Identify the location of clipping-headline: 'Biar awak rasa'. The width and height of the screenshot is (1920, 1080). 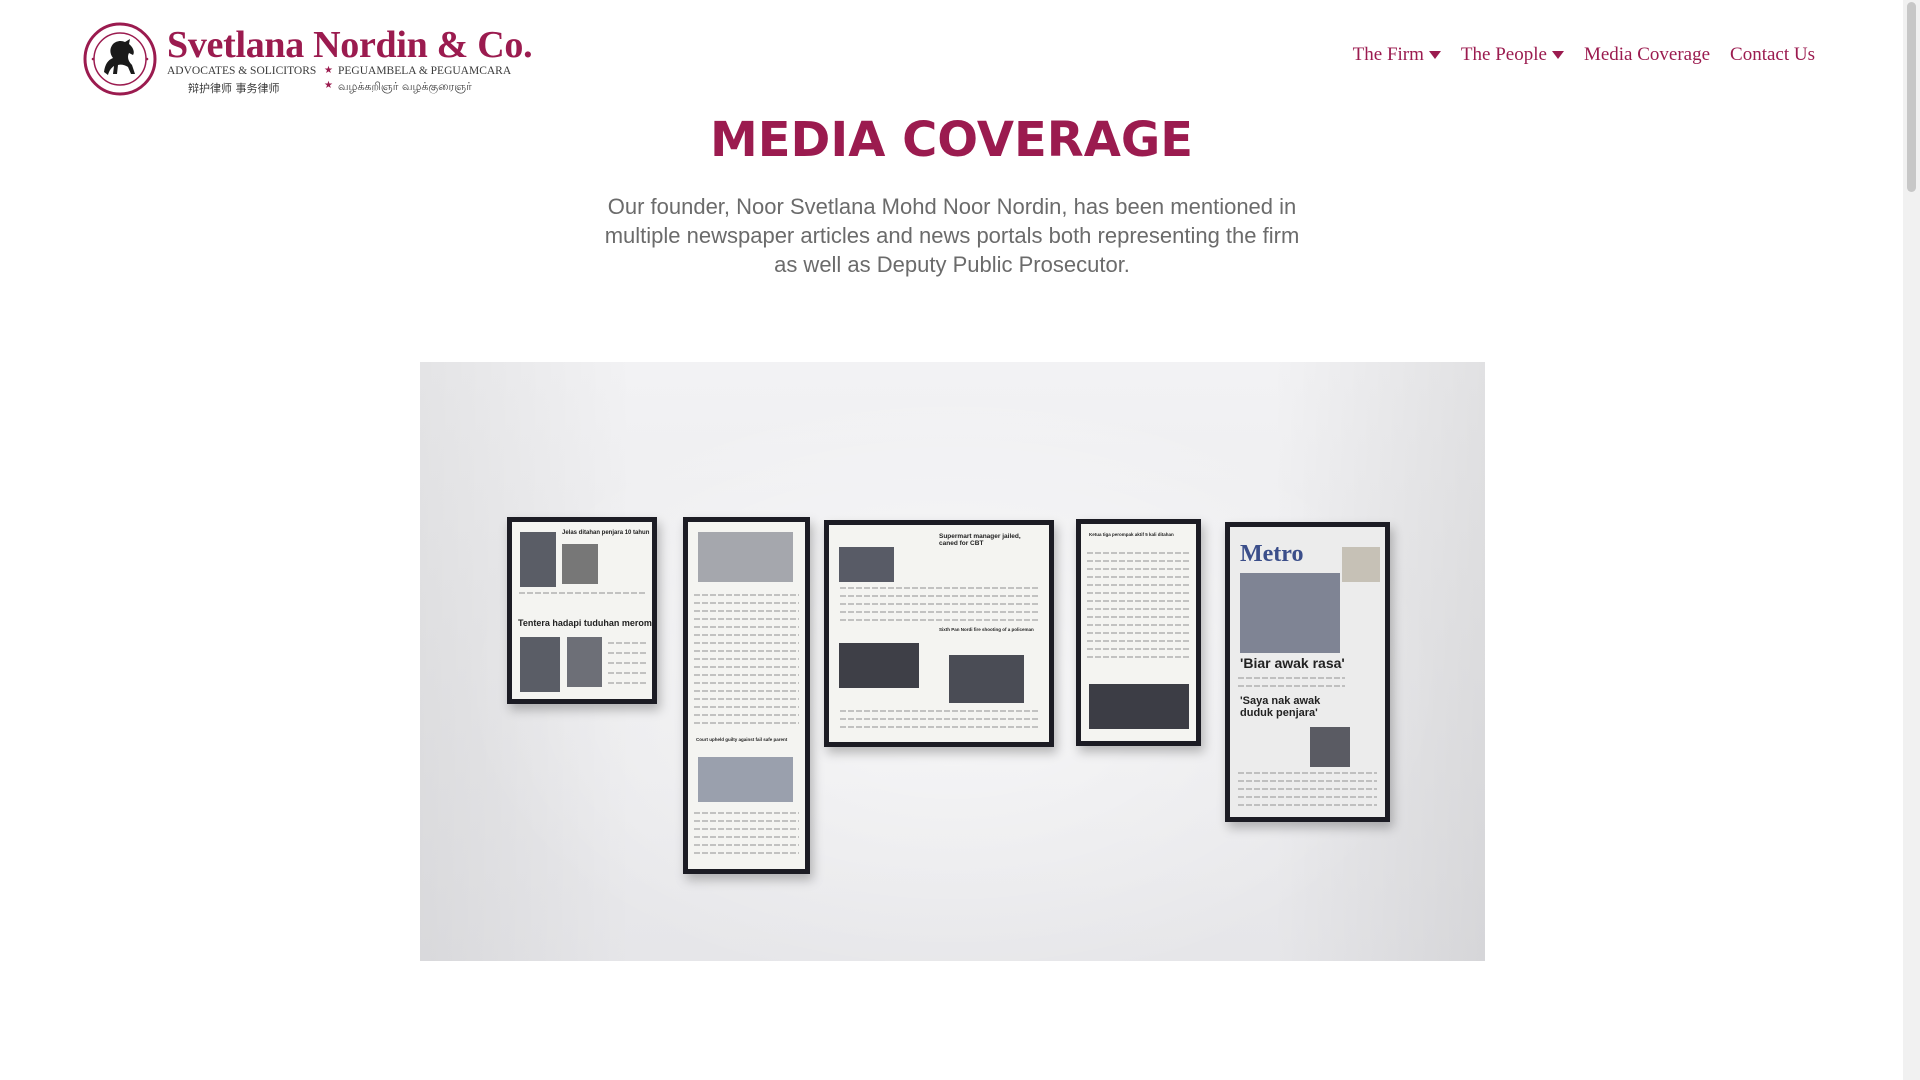
(1292, 663).